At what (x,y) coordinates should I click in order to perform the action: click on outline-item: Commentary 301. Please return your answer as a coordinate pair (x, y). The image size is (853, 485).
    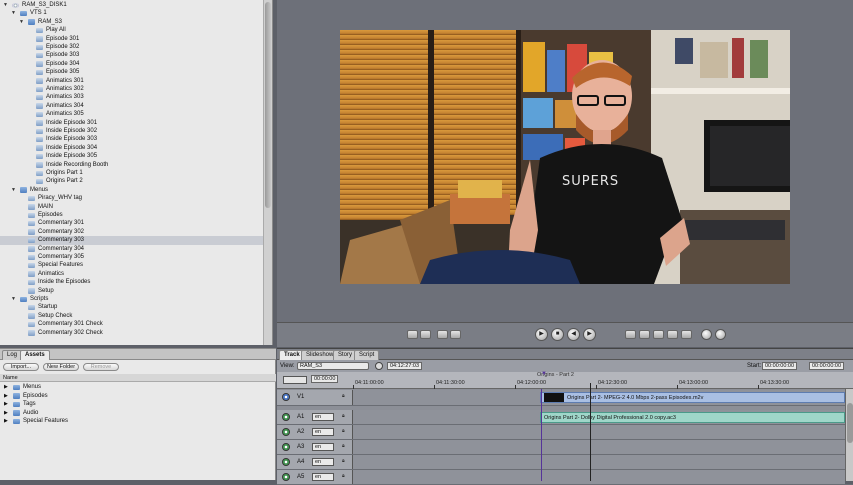
    Looking at the image, I should click on (131, 223).